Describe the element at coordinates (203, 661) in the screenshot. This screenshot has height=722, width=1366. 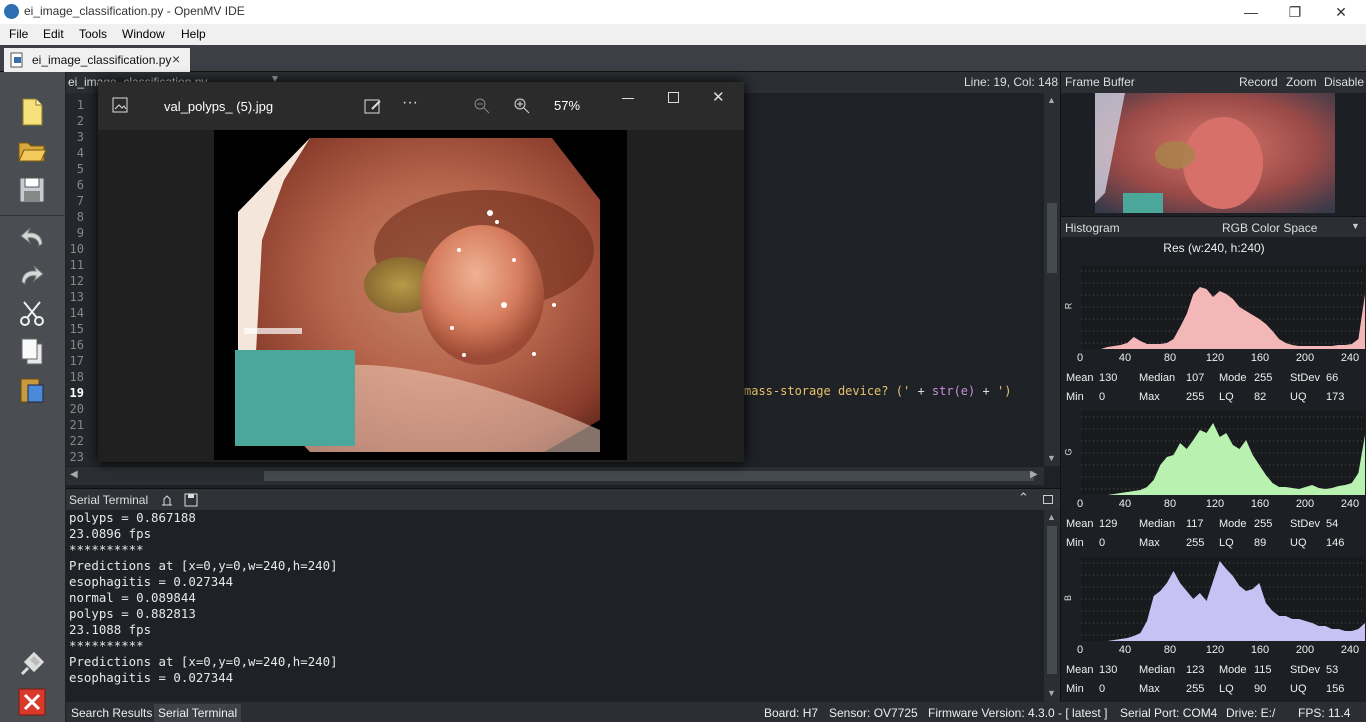
I see `serial-line: Predictions at [x=0,y=0,w=240,h=240]` at that location.